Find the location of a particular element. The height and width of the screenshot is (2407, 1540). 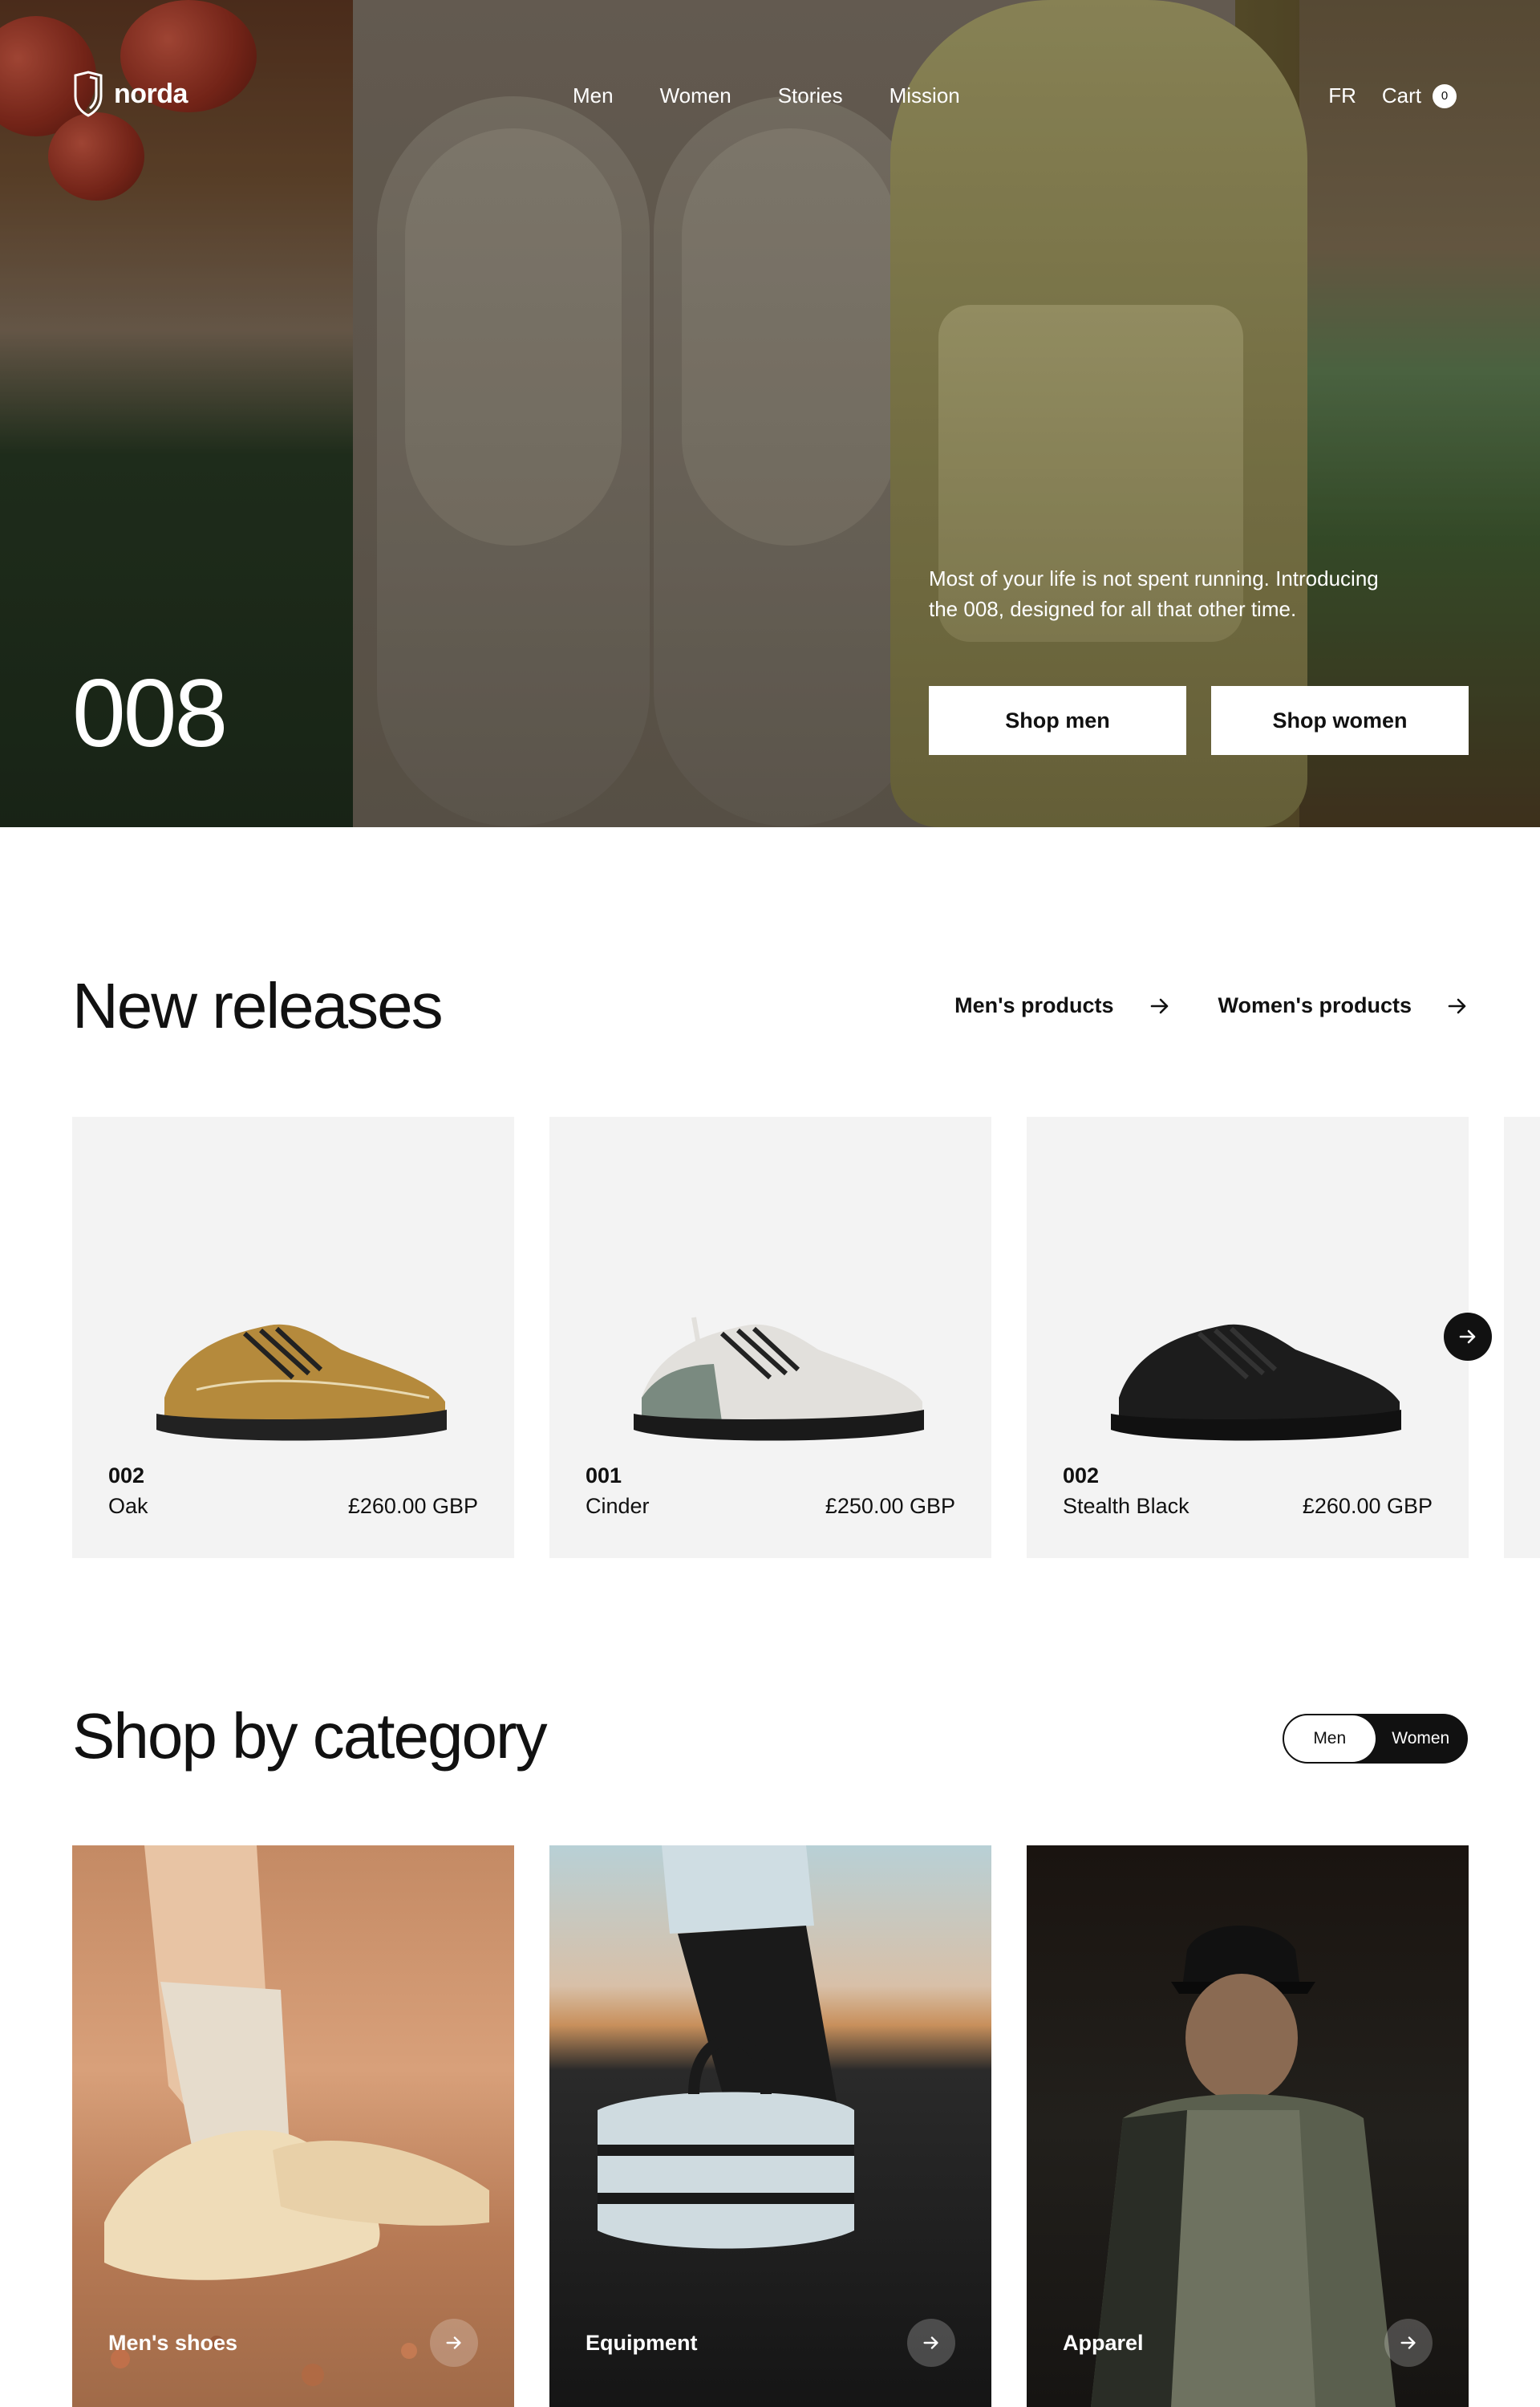

mens-products-label: Men's products is located at coordinates (1034, 1005).